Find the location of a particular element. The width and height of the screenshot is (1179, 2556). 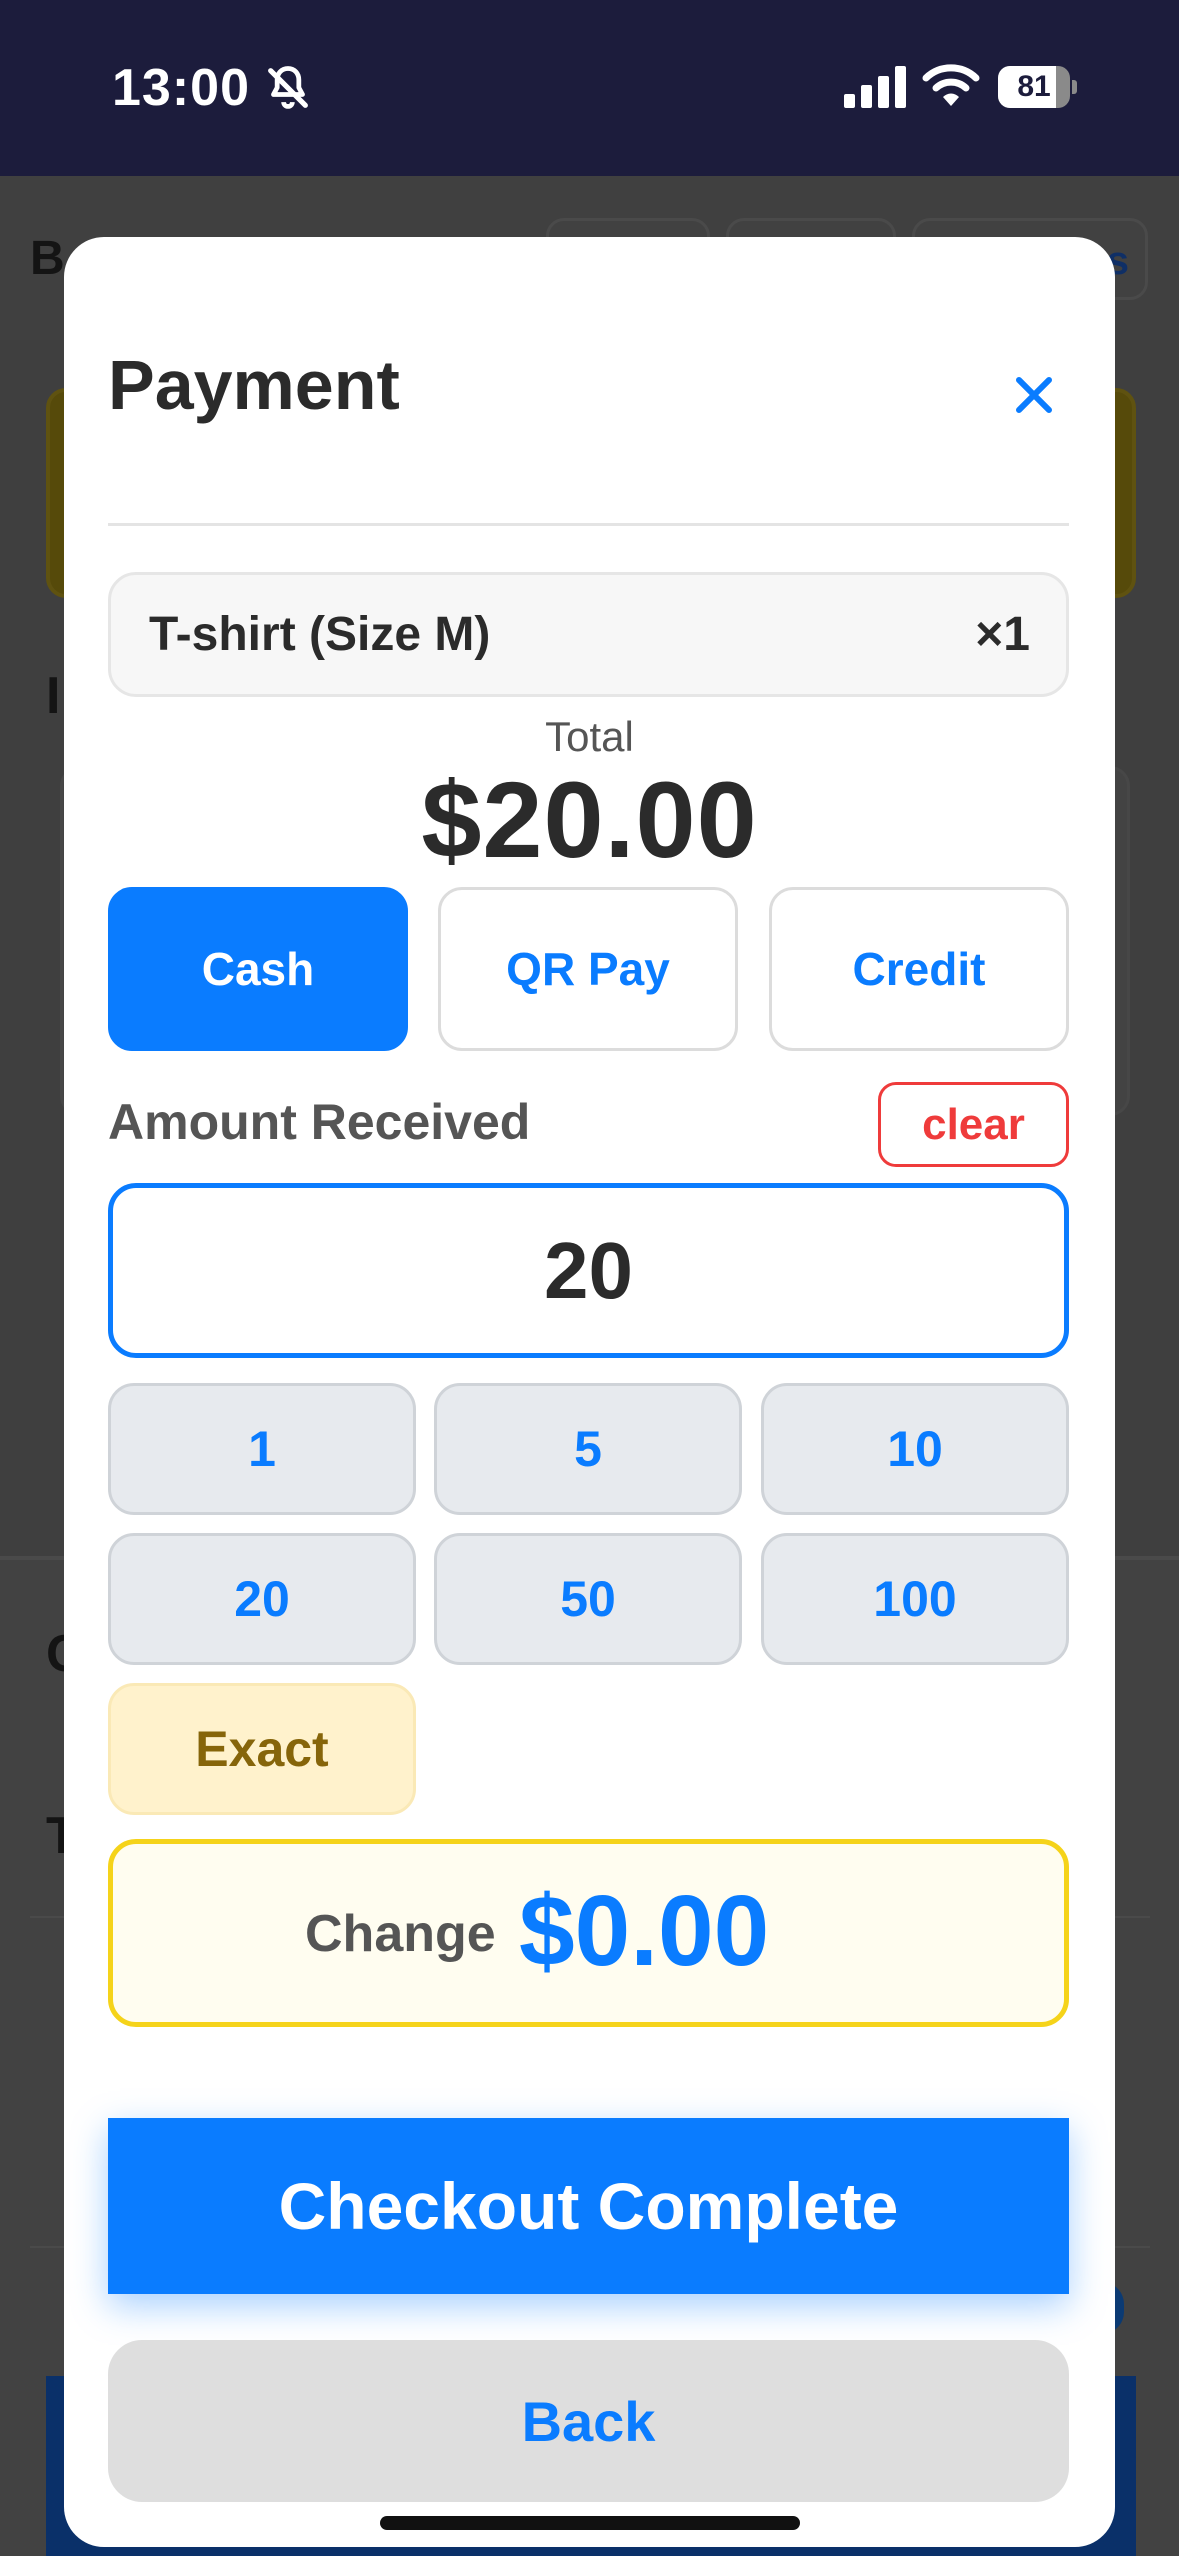

battery-icon: 81 is located at coordinates (1037, 87).